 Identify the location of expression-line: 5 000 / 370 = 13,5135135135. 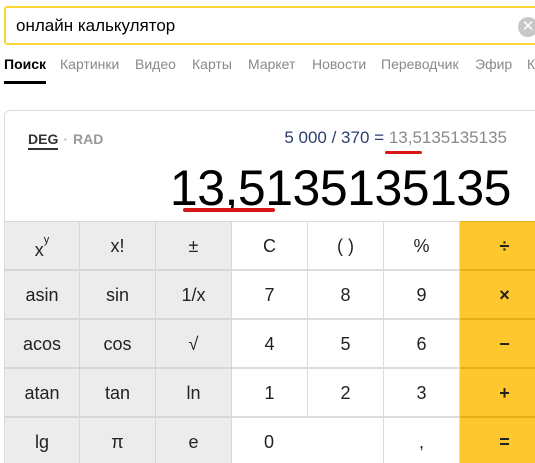
(395, 138).